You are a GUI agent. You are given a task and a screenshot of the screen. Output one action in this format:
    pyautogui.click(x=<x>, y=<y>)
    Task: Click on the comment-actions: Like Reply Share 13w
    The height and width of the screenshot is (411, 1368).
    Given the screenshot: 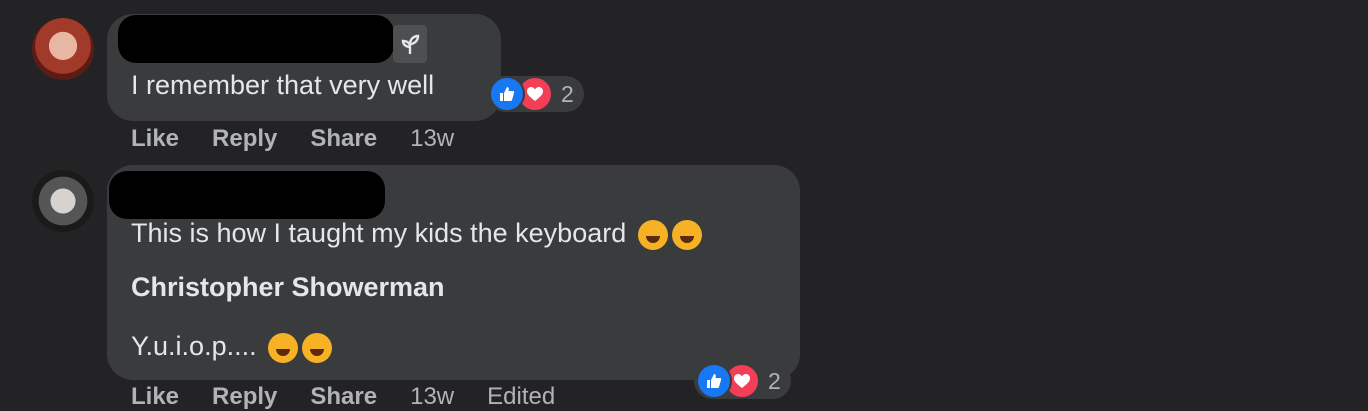 What is the action you would take?
    pyautogui.click(x=309, y=139)
    